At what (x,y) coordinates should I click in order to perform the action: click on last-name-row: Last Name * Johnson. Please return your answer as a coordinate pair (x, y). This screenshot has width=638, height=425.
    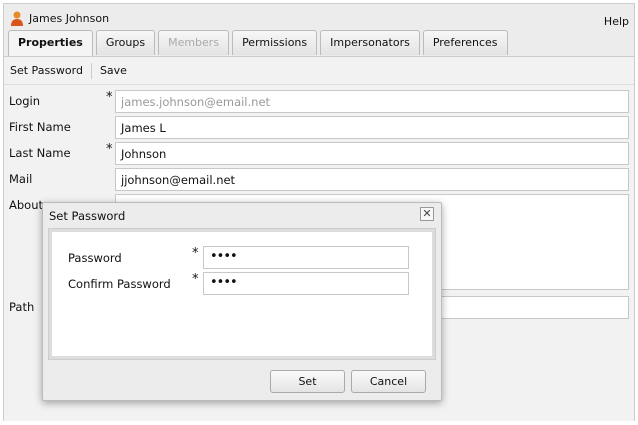
    Looking at the image, I should click on (319, 153).